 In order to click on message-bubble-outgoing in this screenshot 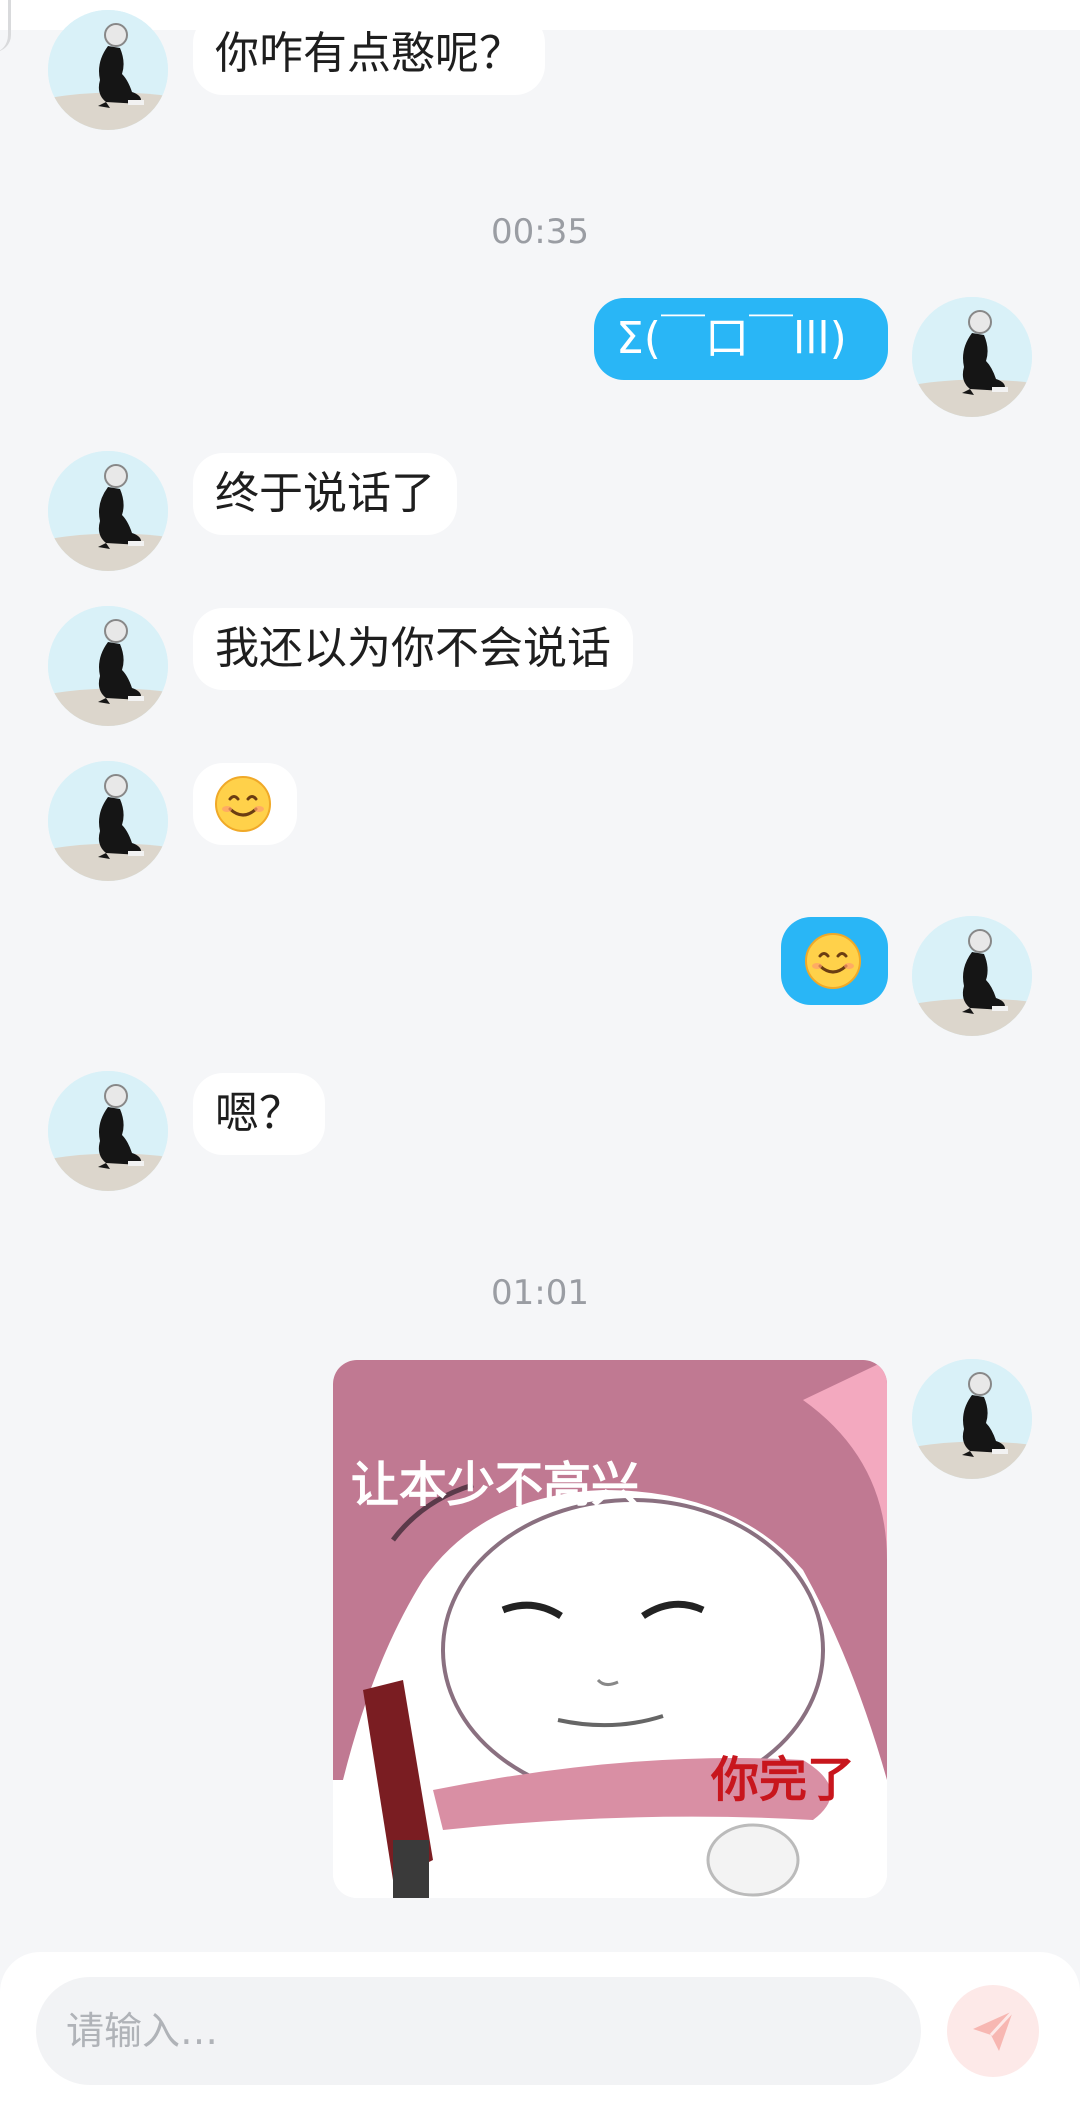, I will do `click(834, 961)`.